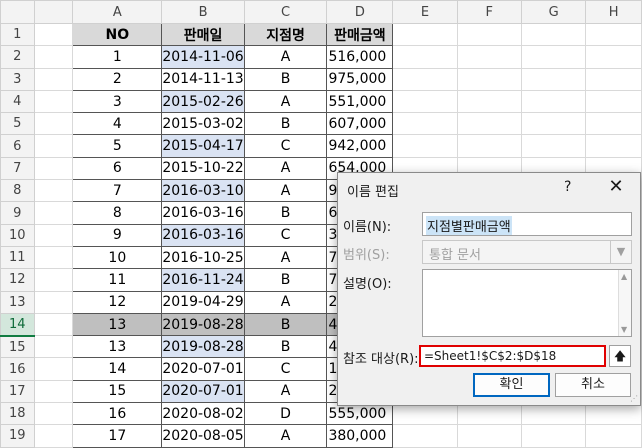  I want to click on row-header: 19, so click(17, 436).